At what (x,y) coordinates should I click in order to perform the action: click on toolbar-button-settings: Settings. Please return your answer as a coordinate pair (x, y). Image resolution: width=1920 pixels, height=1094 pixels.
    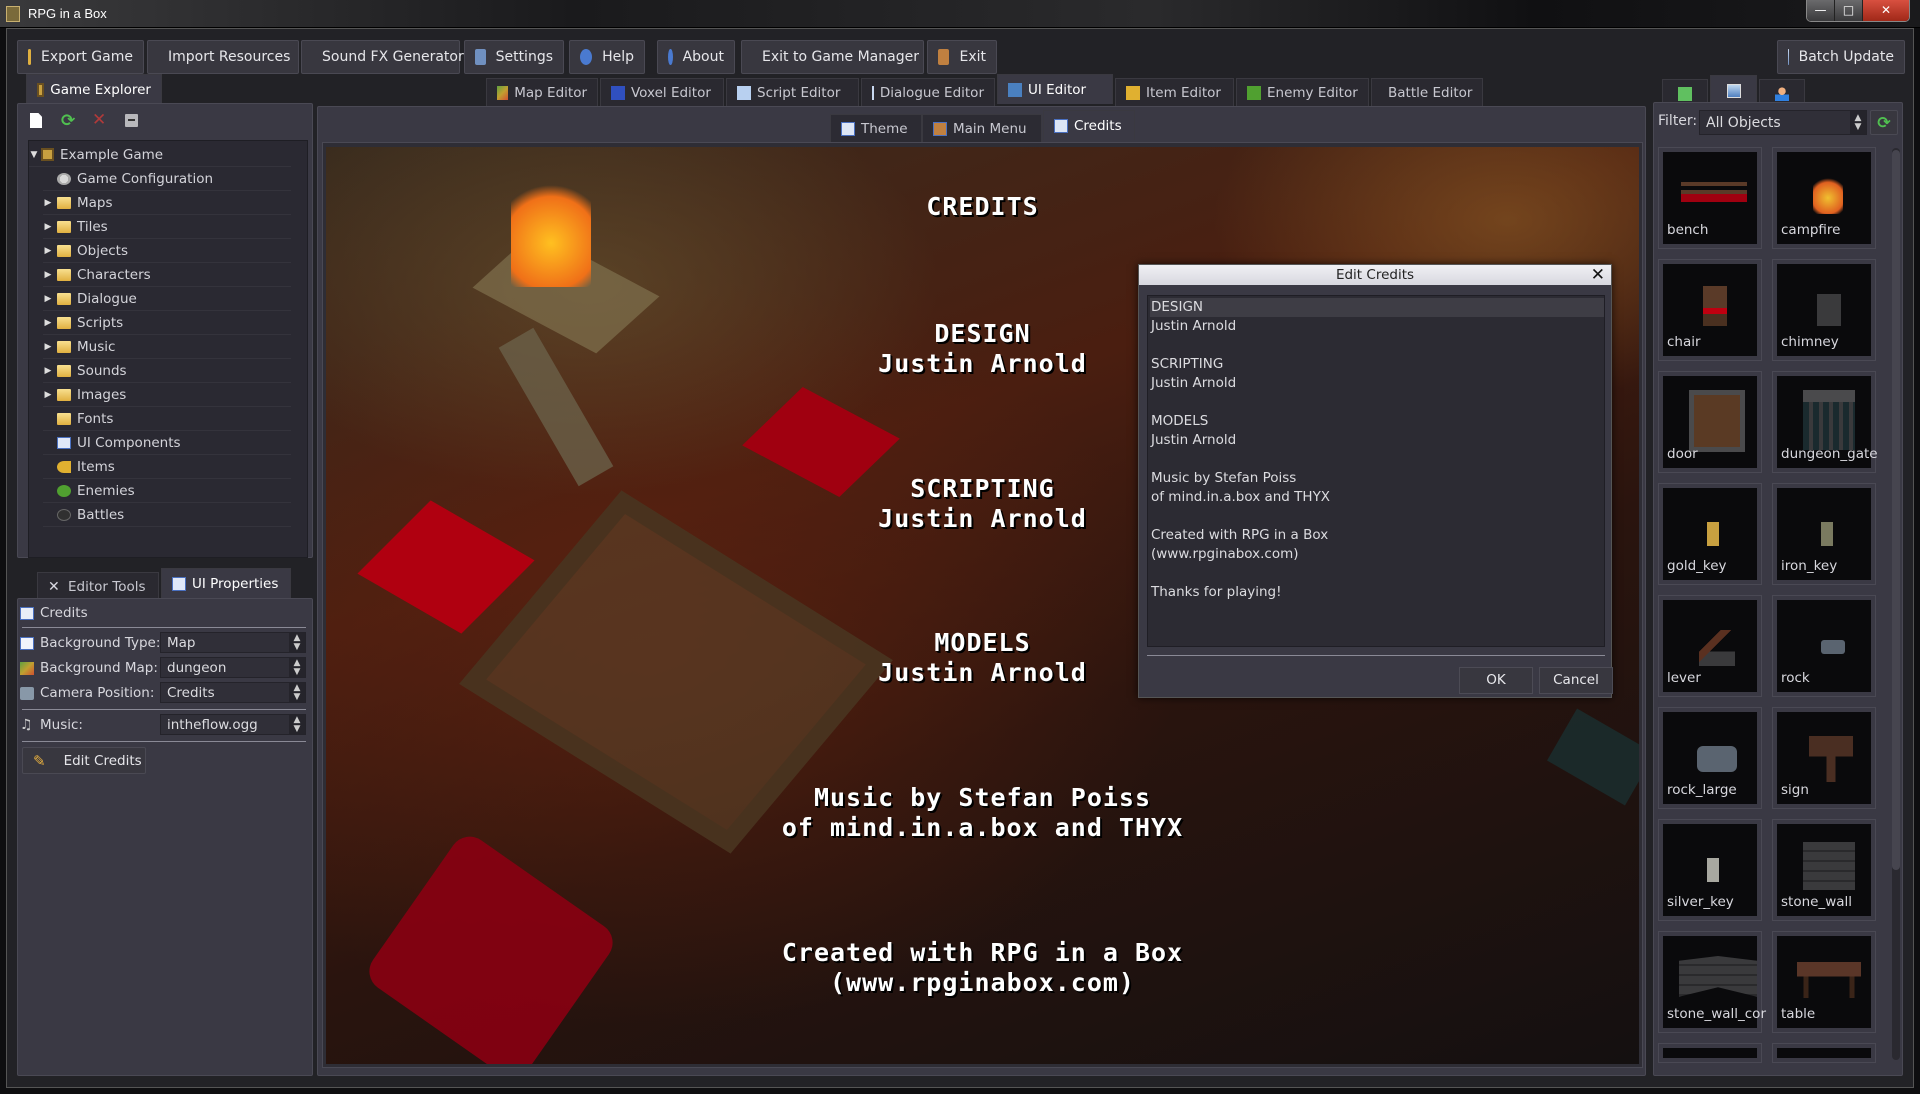
    Looking at the image, I should click on (514, 57).